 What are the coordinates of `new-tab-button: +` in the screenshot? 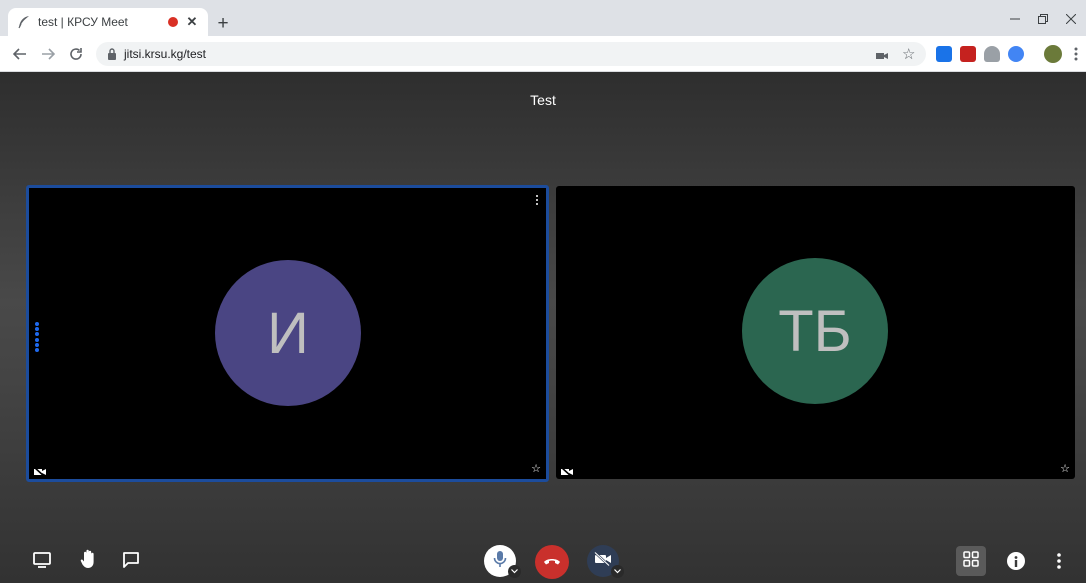 It's located at (223, 24).